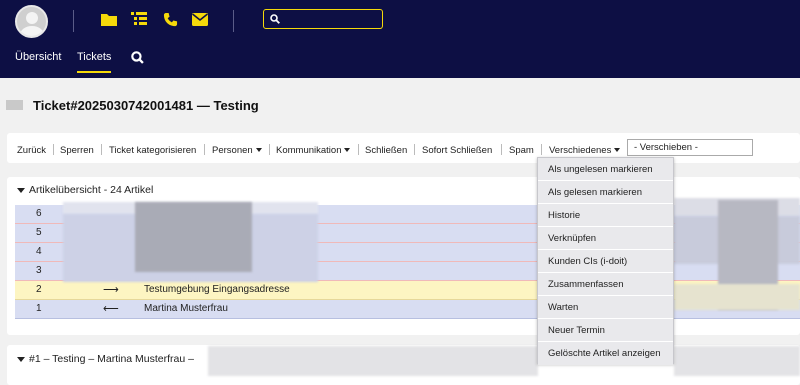 Image resolution: width=800 pixels, height=385 pixels. What do you see at coordinates (170, 19) in the screenshot?
I see `phone-icon` at bounding box center [170, 19].